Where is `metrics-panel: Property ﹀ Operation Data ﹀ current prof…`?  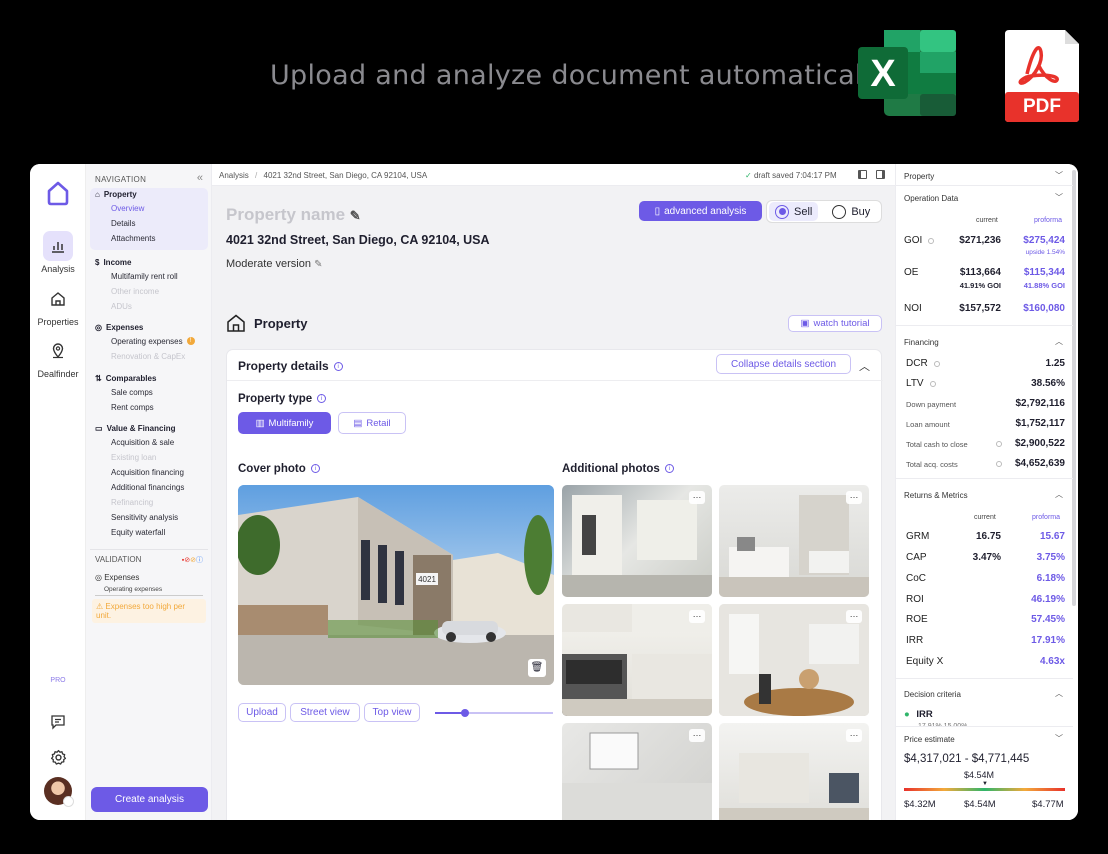
metrics-panel: Property ﹀ Operation Data ﹀ current prof… is located at coordinates (986, 492).